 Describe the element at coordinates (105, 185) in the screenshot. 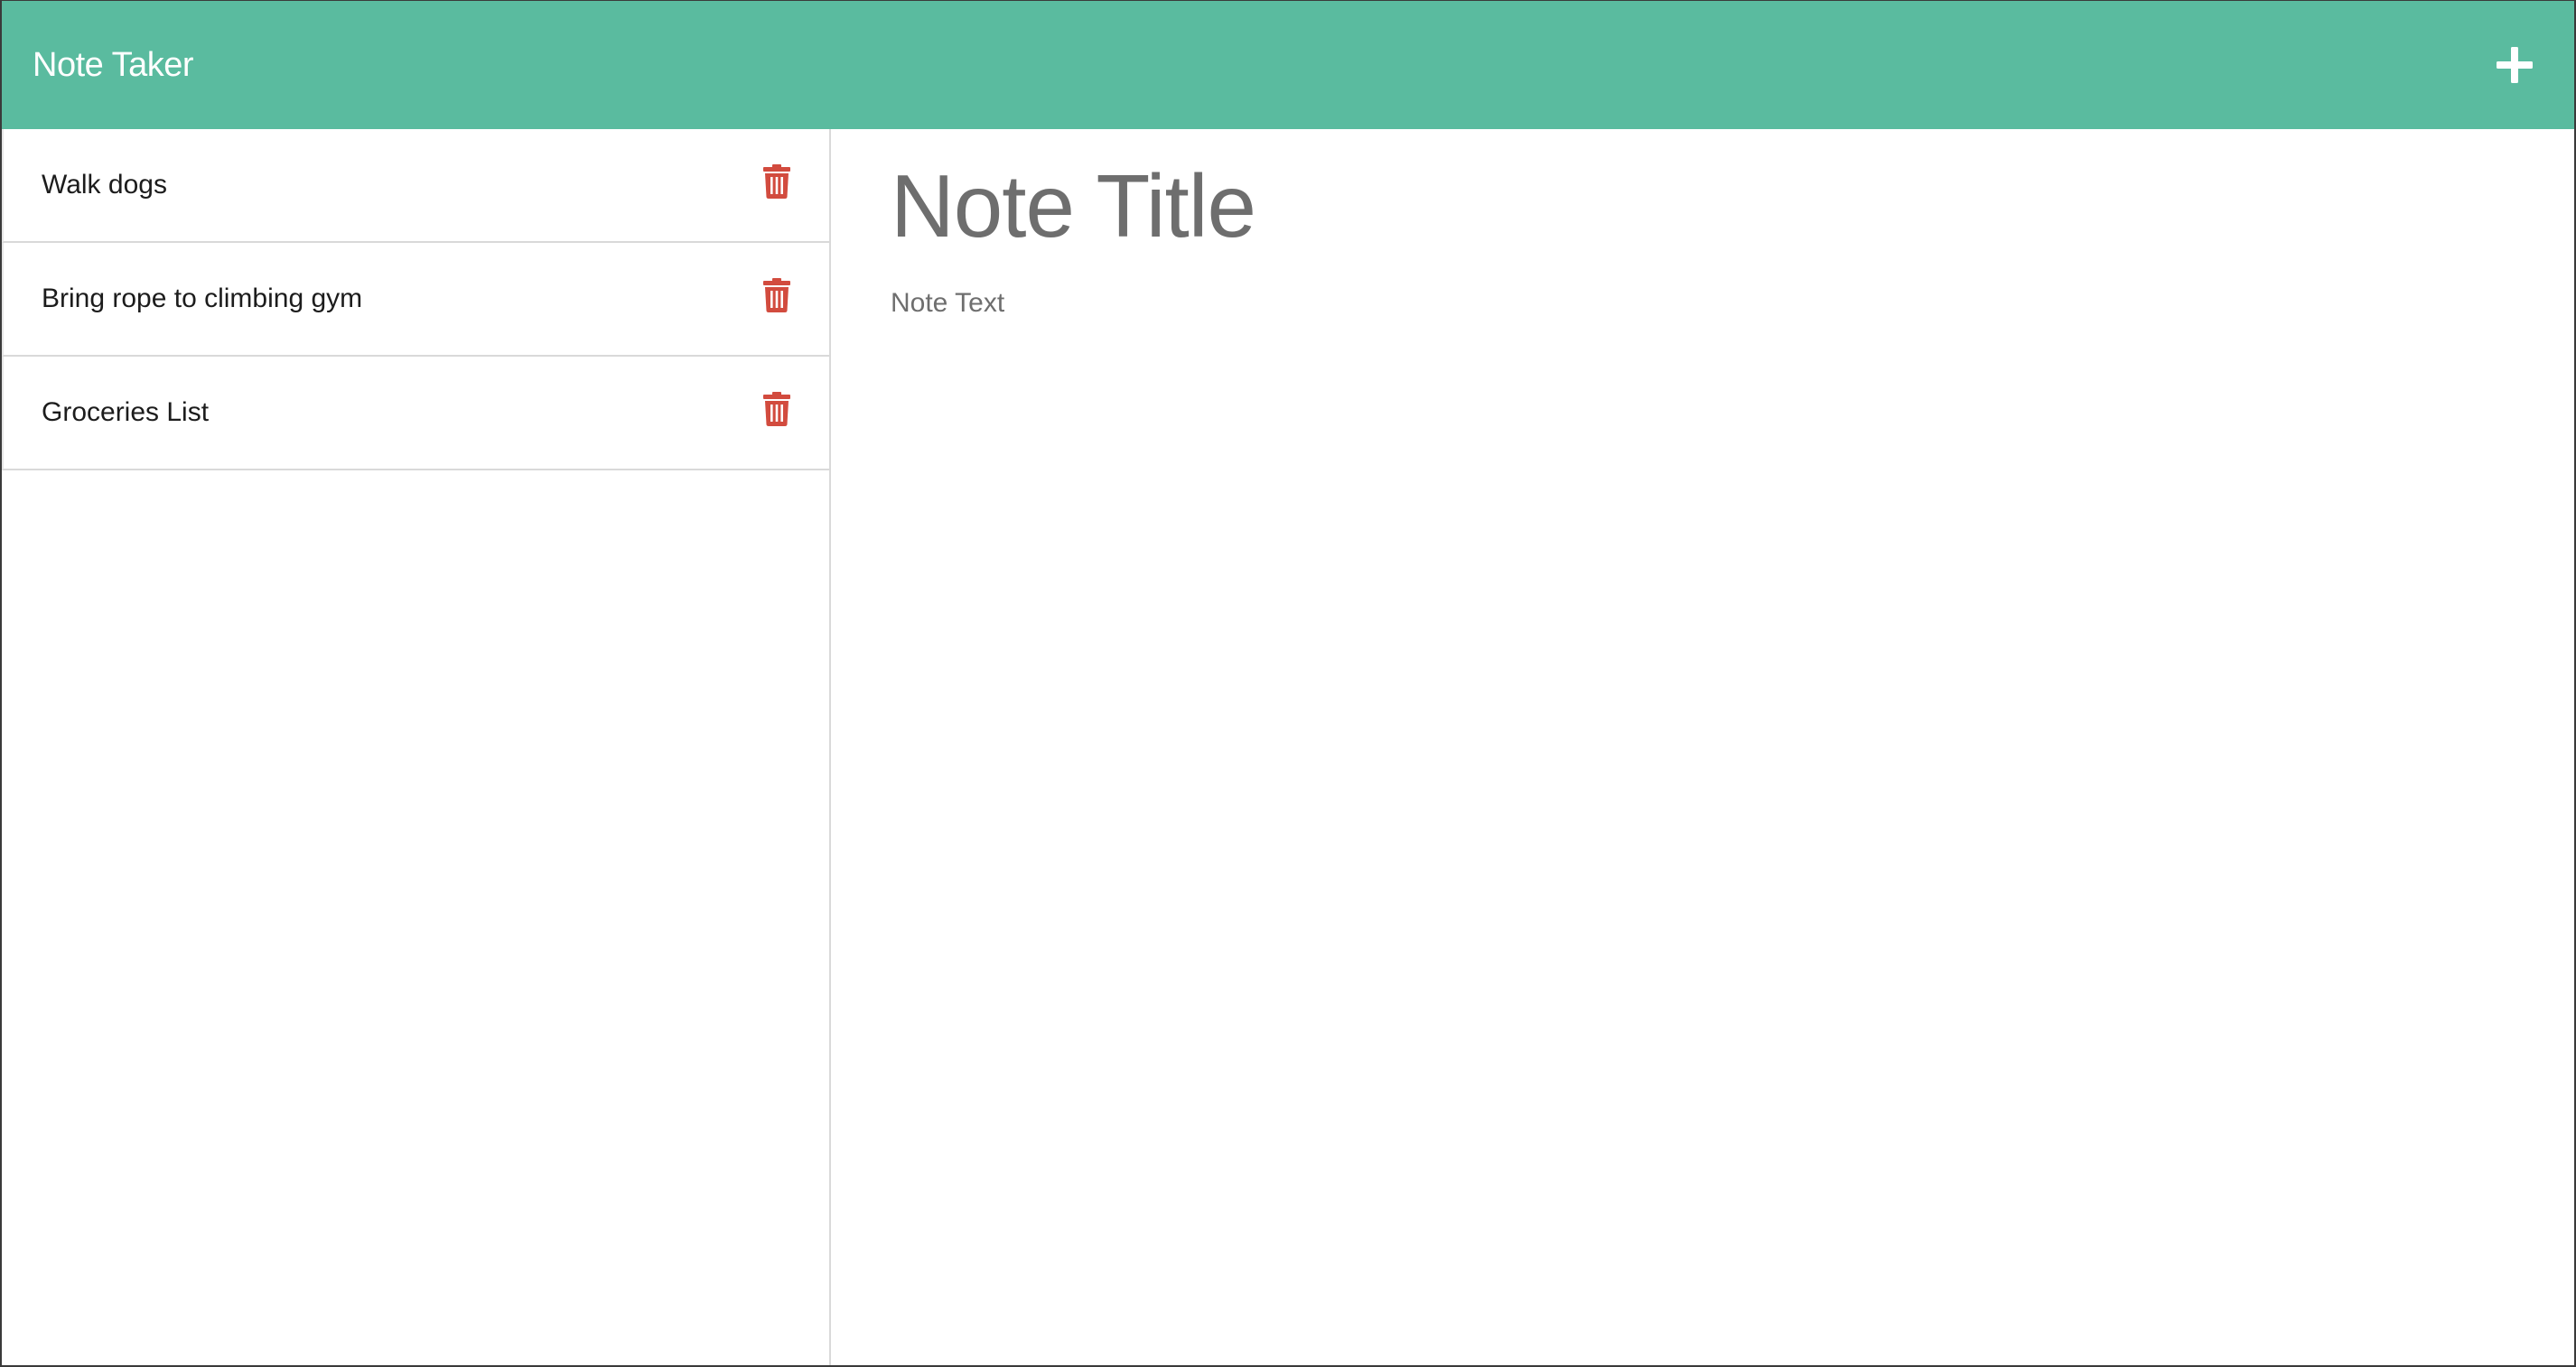

I see `note-label: Walk dogs` at that location.